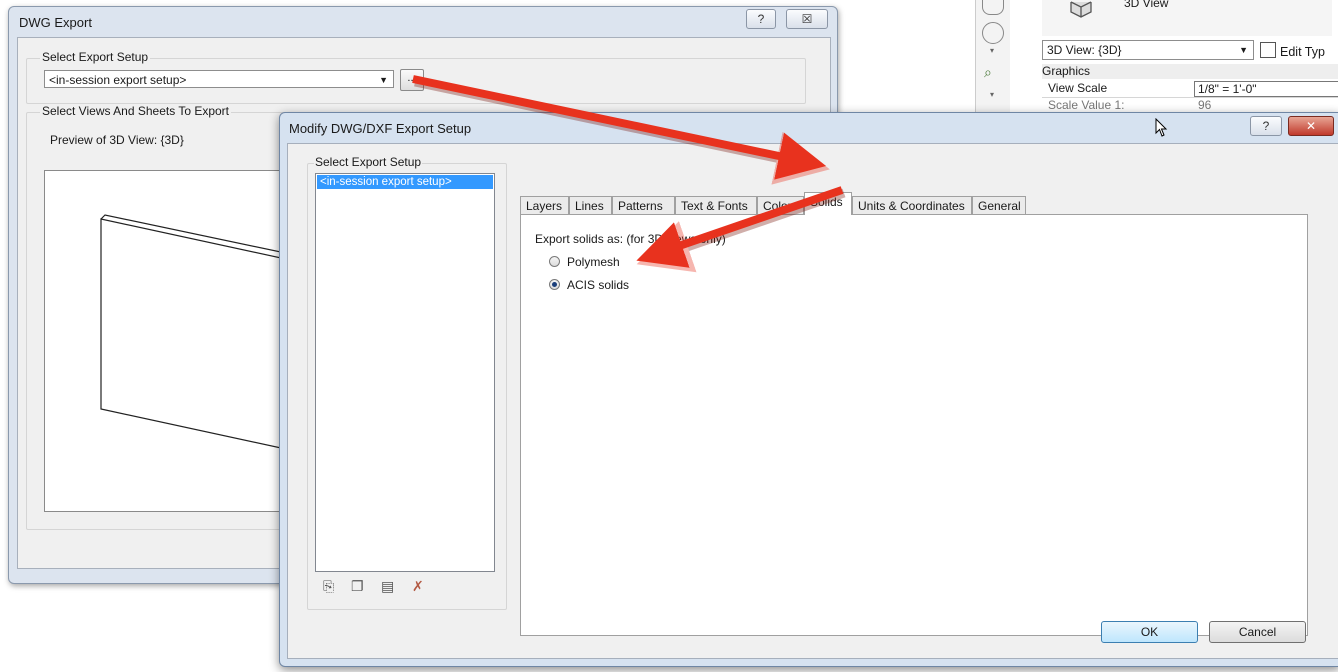 The width and height of the screenshot is (1338, 672). Describe the element at coordinates (630, 239) in the screenshot. I see `export-solids-label: Export solids as: (for 3D views only)` at that location.